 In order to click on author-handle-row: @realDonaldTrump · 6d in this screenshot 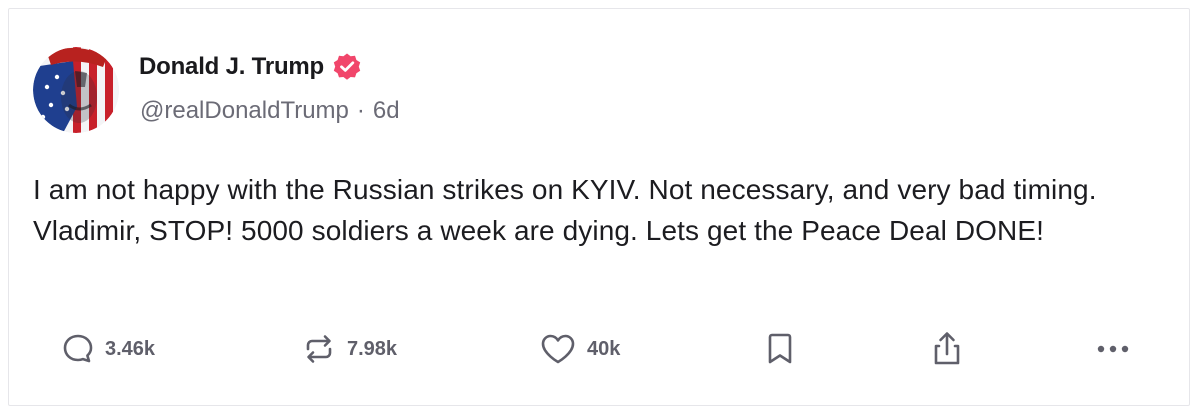, I will do `click(270, 111)`.